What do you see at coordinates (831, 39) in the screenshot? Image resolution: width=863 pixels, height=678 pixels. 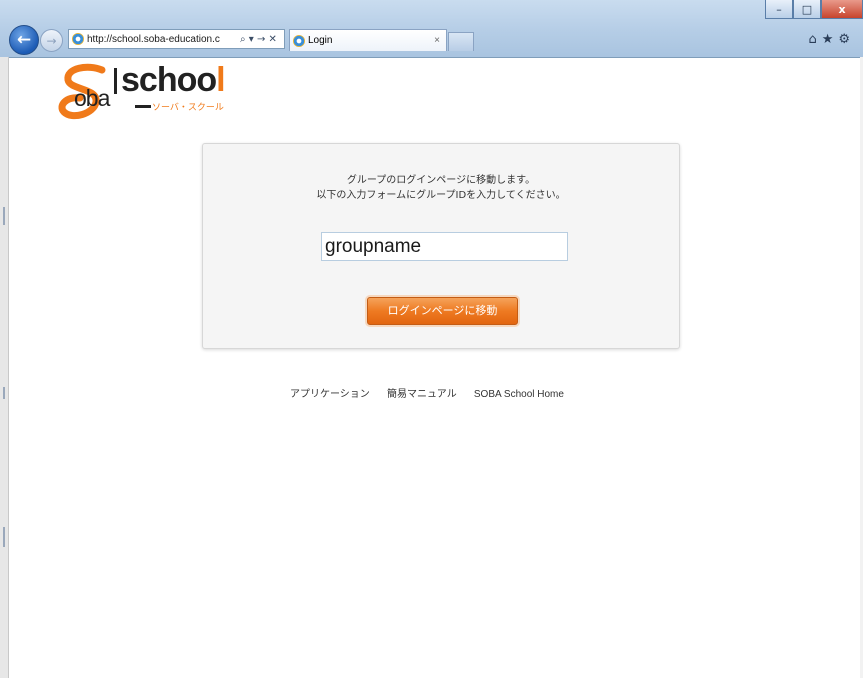 I see `home-favorites-tools-icons: ⌂★⚙` at bounding box center [831, 39].